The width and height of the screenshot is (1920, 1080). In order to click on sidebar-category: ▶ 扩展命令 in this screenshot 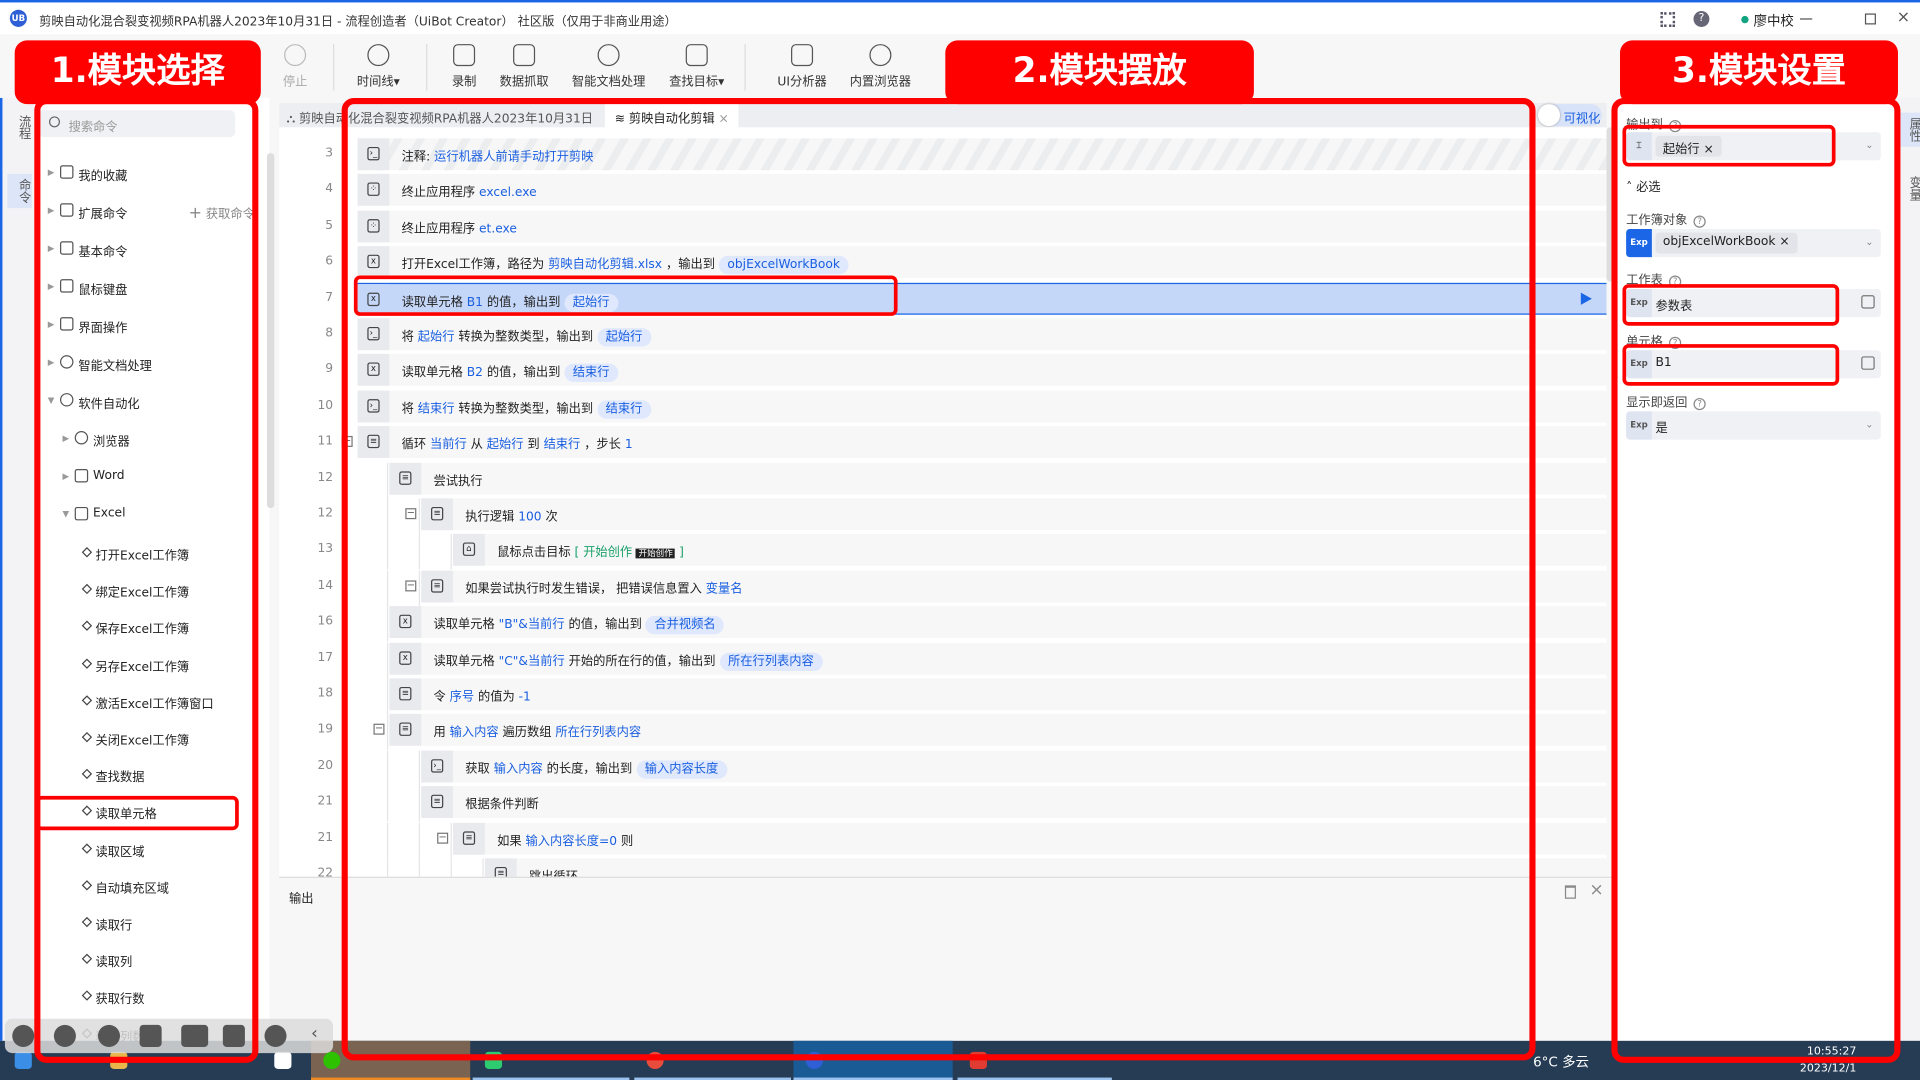, I will do `click(150, 212)`.